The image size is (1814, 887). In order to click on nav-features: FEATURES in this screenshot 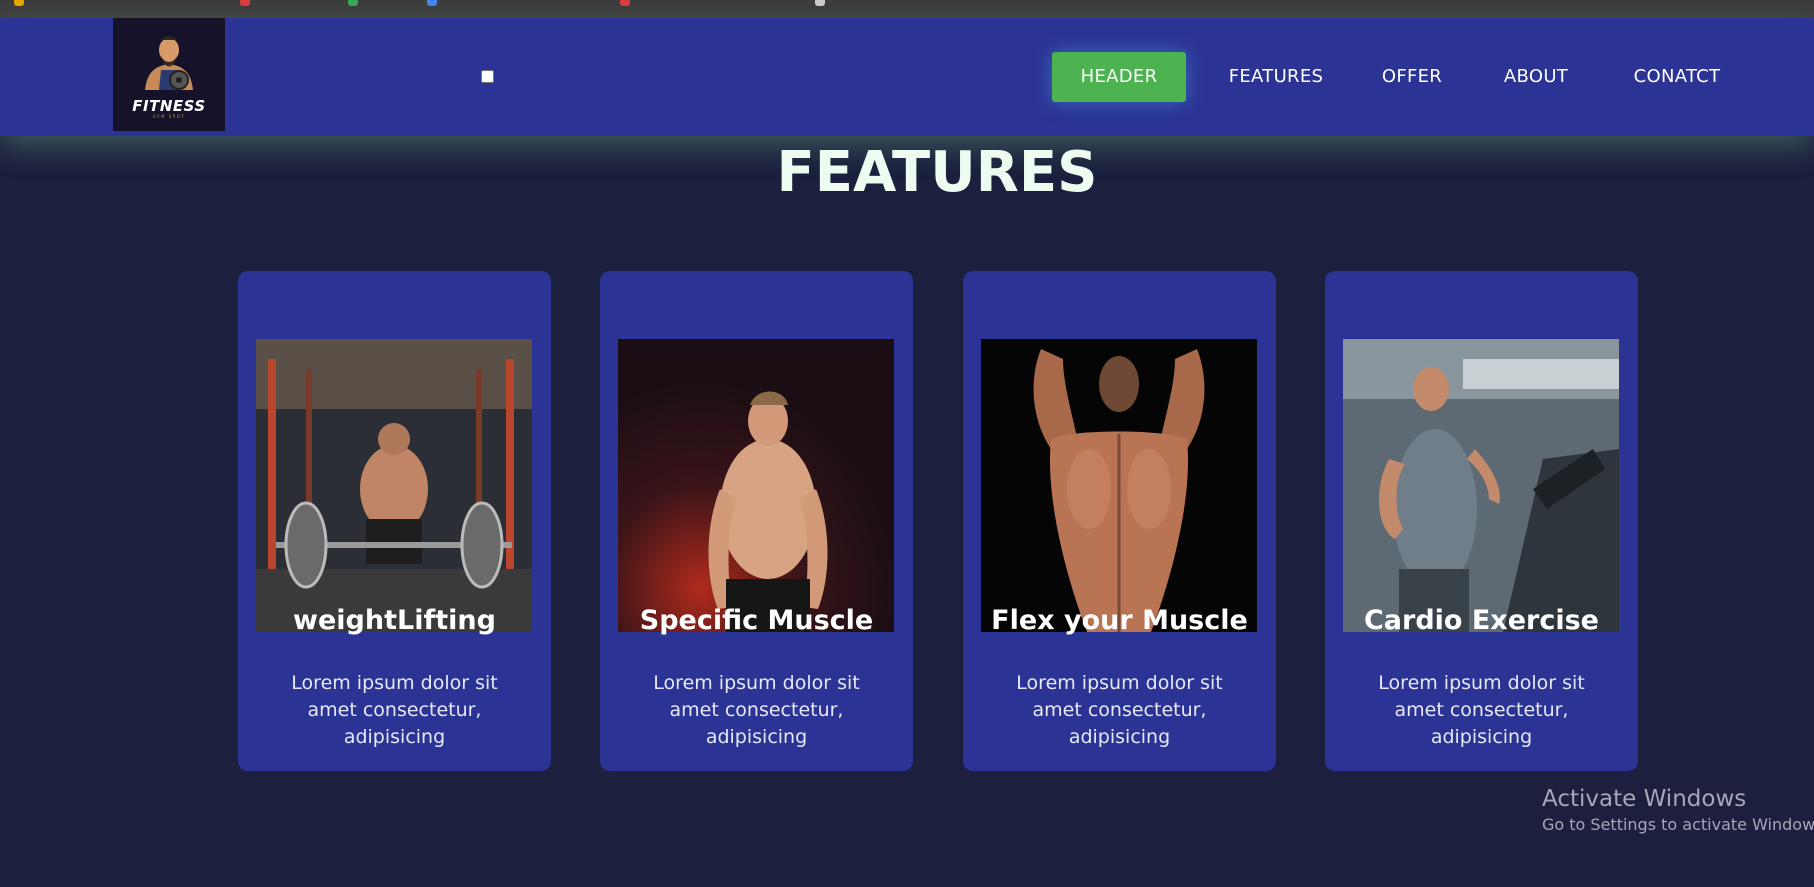, I will do `click(1276, 77)`.